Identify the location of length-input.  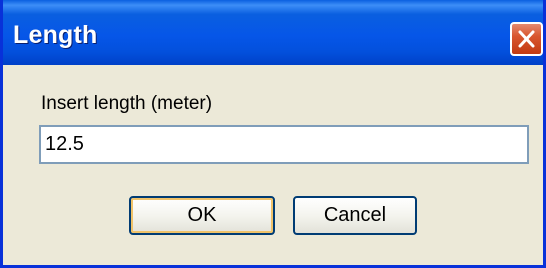
(284, 144).